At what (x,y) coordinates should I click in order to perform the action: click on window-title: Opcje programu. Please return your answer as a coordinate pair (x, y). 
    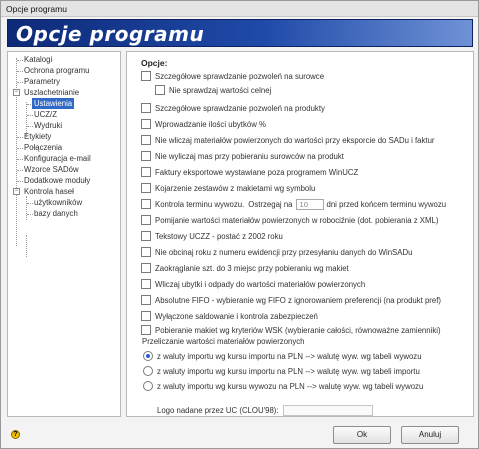
    Looking at the image, I should click on (36, 9).